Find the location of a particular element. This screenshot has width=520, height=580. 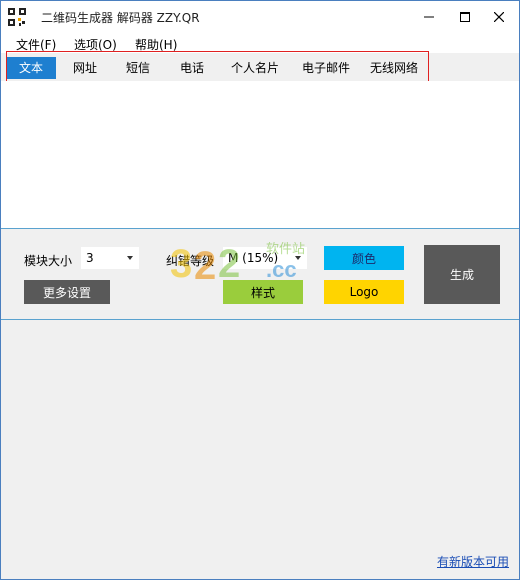

menu-options: 选项(O) is located at coordinates (95, 44).